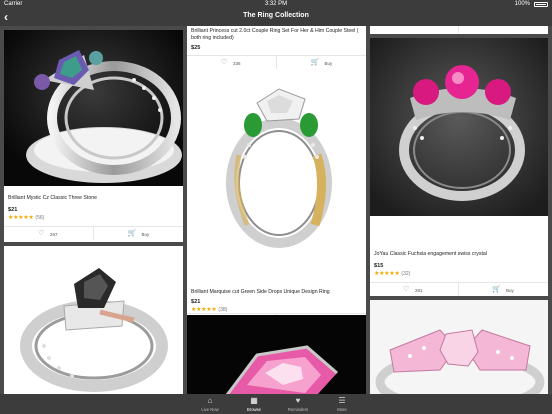  What do you see at coordinates (406, 274) in the screenshot?
I see `review-count: (32)` at bounding box center [406, 274].